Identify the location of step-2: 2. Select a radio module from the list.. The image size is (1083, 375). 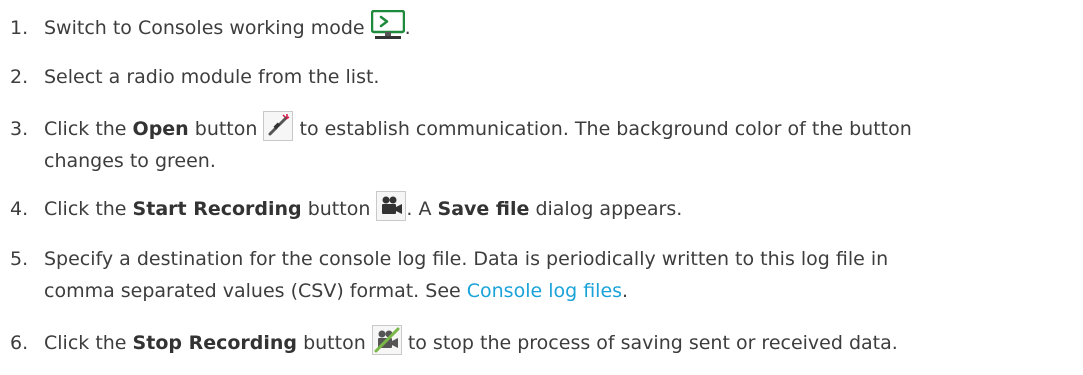
(545, 77).